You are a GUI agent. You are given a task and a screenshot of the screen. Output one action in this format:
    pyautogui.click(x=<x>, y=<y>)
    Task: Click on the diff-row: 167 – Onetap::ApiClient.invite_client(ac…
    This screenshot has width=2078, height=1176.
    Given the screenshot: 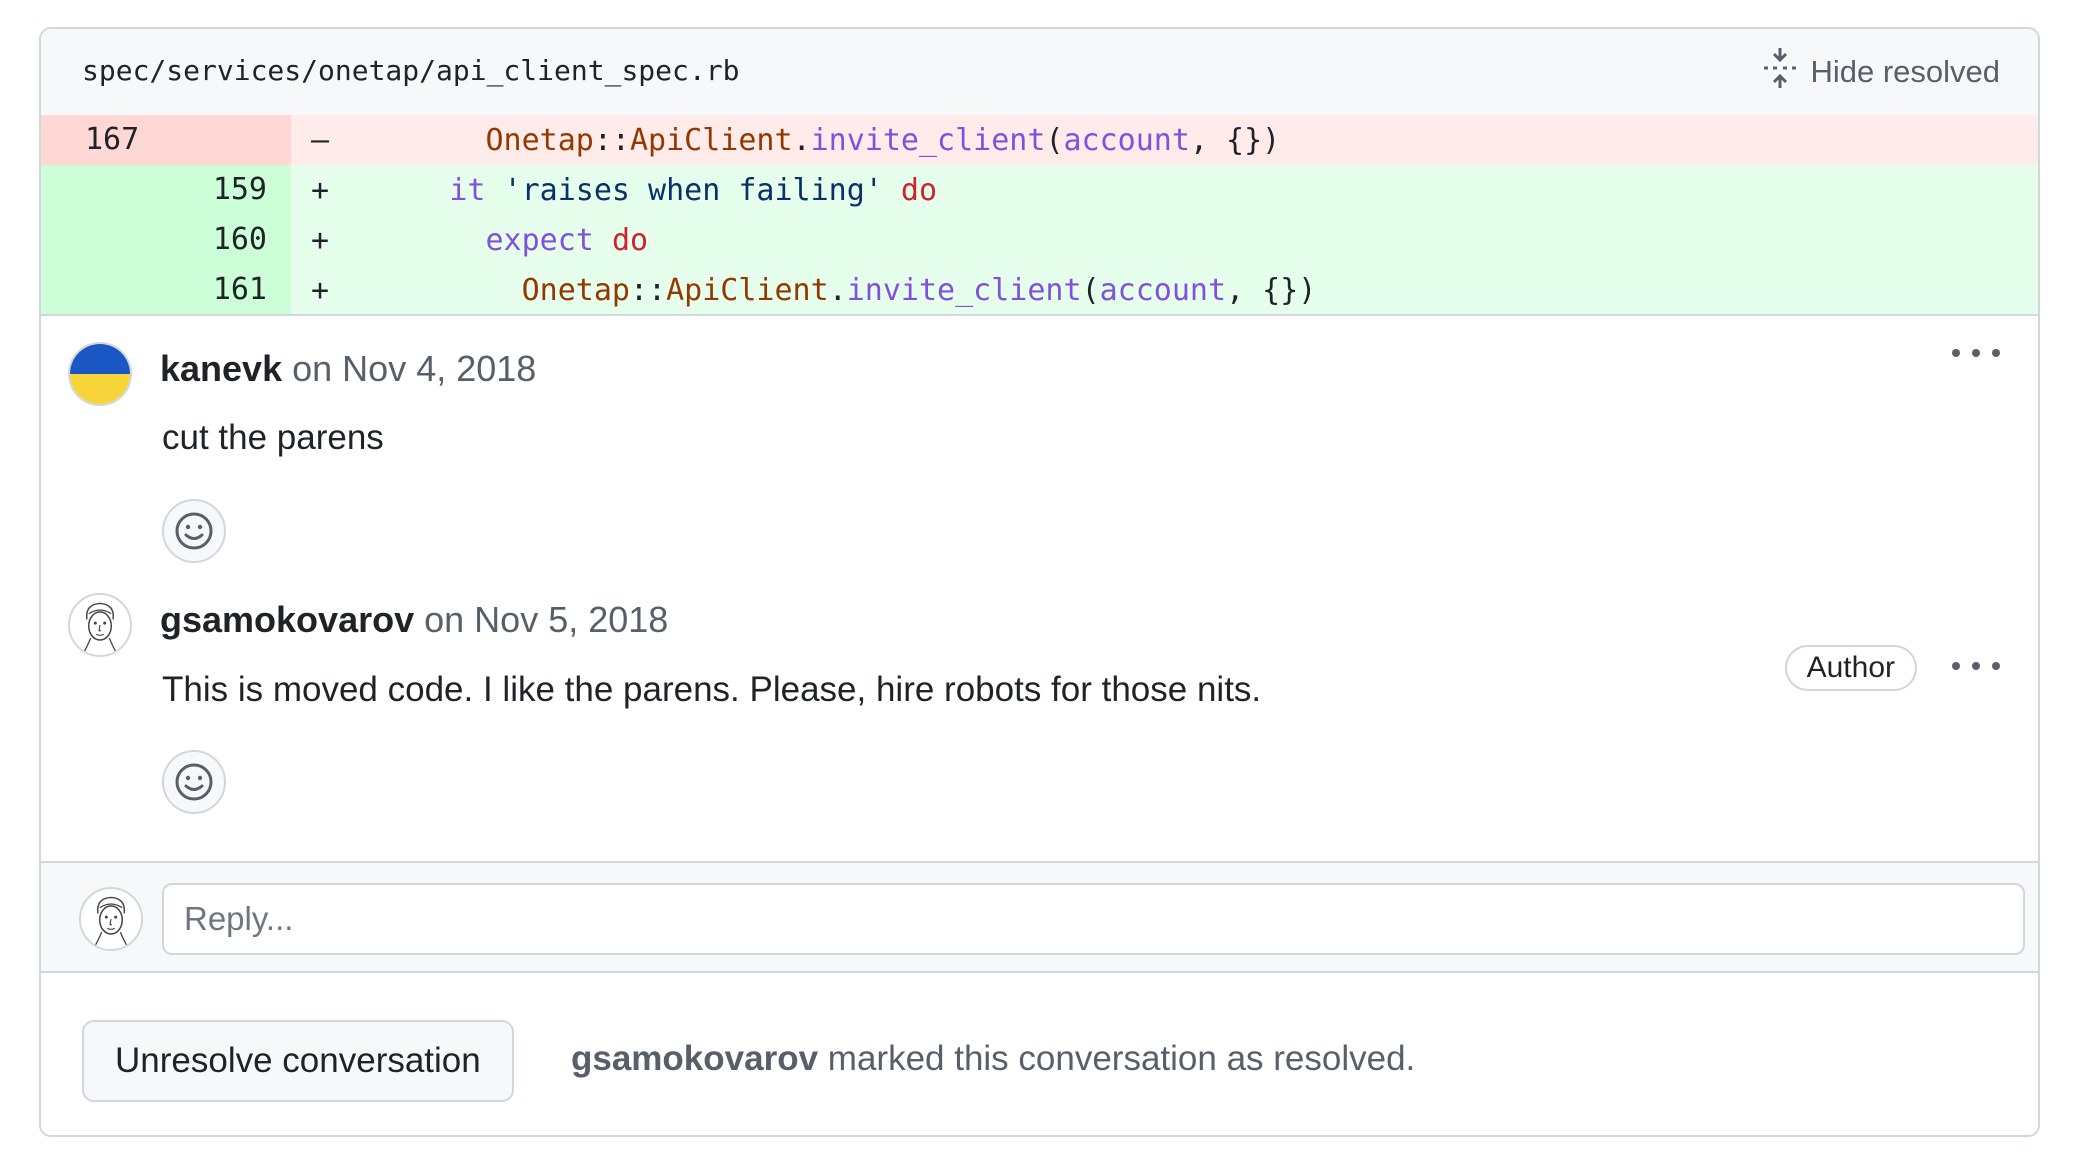 What is the action you would take?
    pyautogui.click(x=1039, y=140)
    